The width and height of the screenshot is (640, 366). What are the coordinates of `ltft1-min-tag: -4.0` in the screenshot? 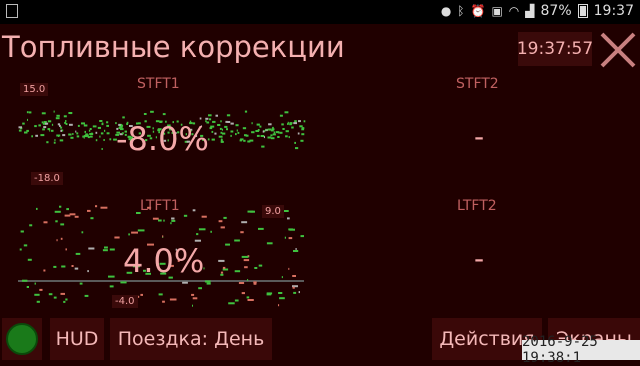 It's located at (125, 301).